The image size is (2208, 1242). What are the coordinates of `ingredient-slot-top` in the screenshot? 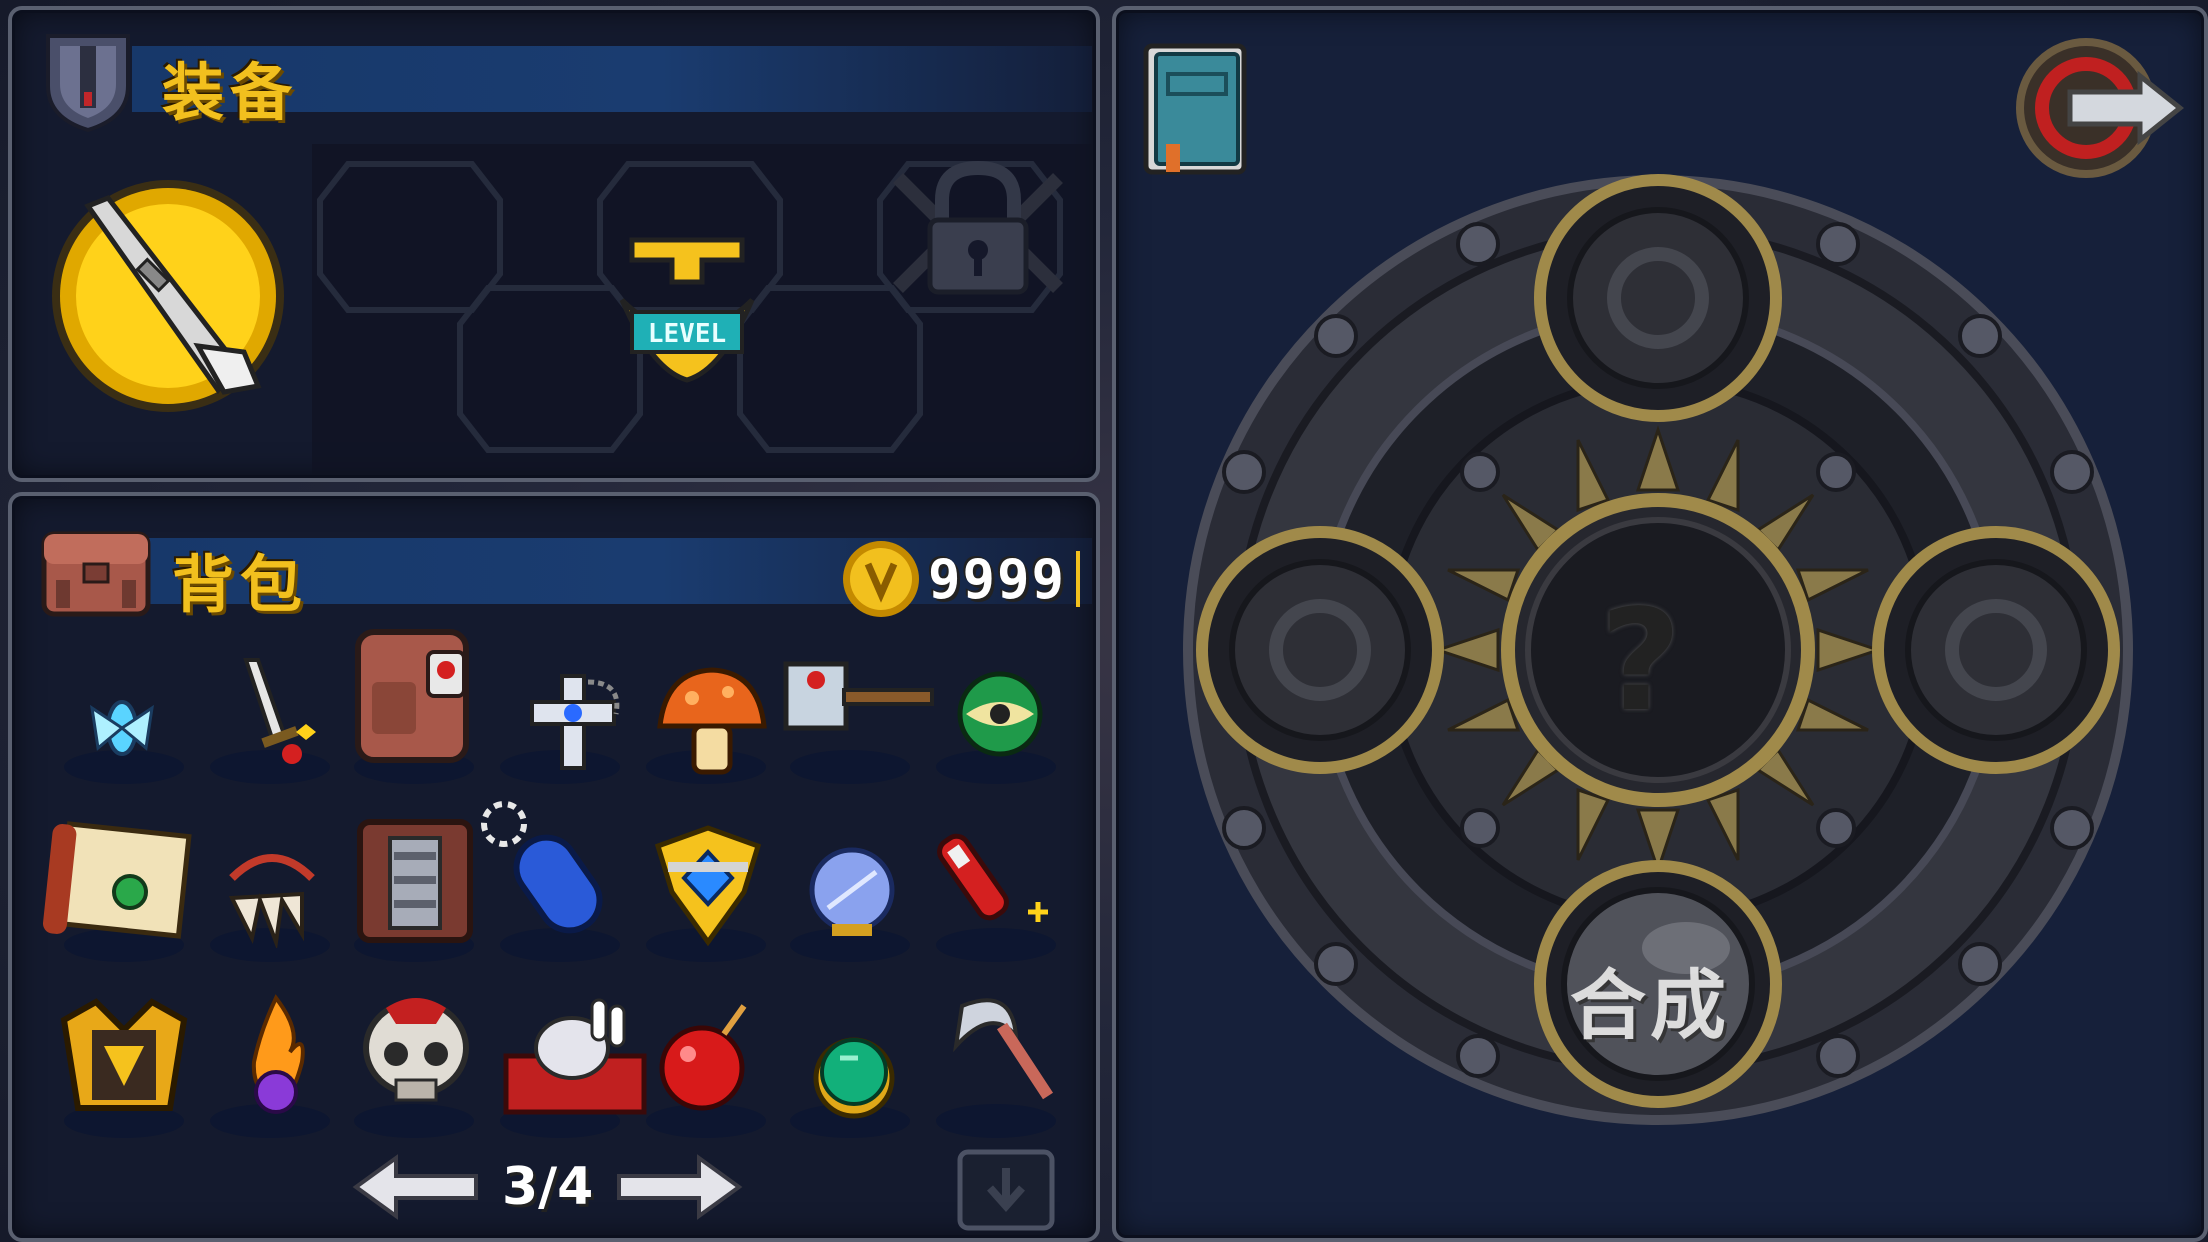 It's located at (1658, 298).